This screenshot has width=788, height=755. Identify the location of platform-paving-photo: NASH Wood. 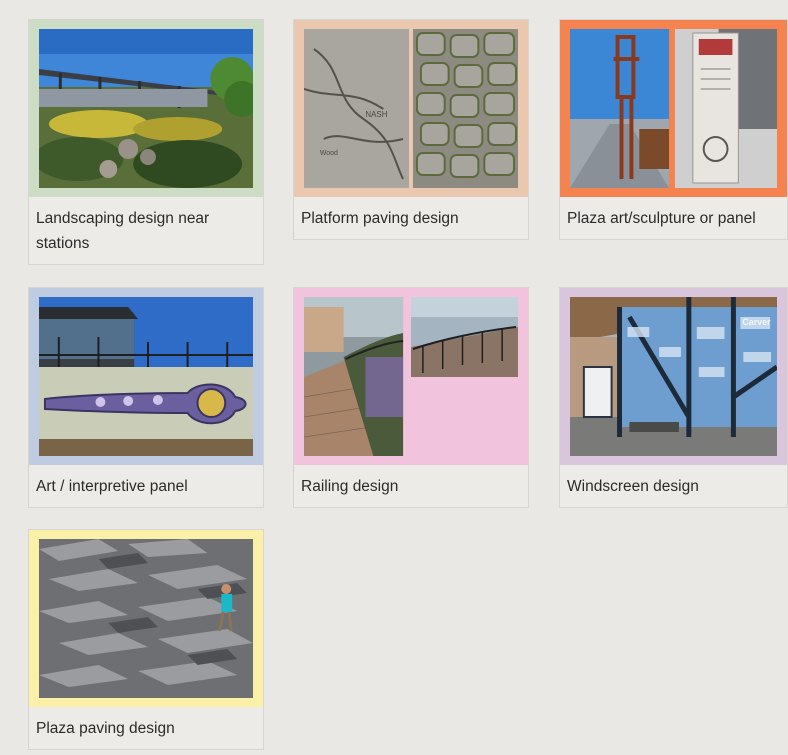
(411, 108).